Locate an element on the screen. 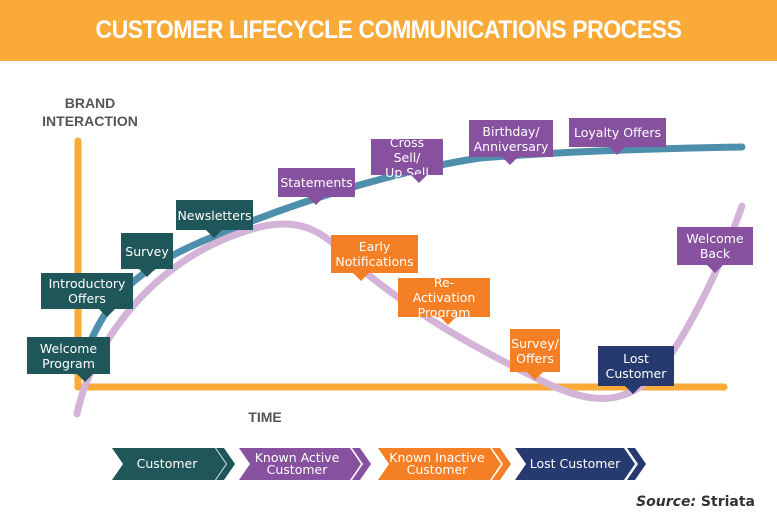 Image resolution: width=777 pixels, height=528 pixels. source-credit: Source: Striata is located at coordinates (695, 502).